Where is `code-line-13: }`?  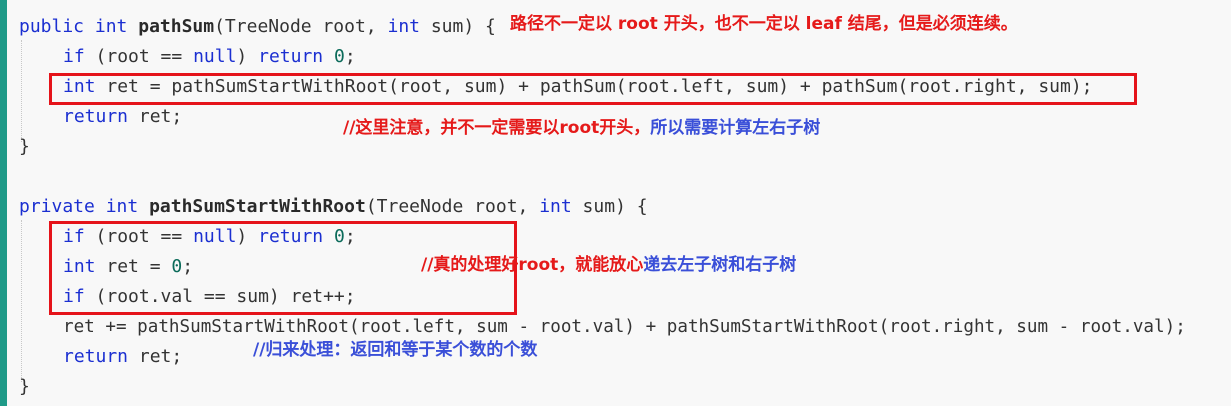 code-line-13: } is located at coordinates (24, 387).